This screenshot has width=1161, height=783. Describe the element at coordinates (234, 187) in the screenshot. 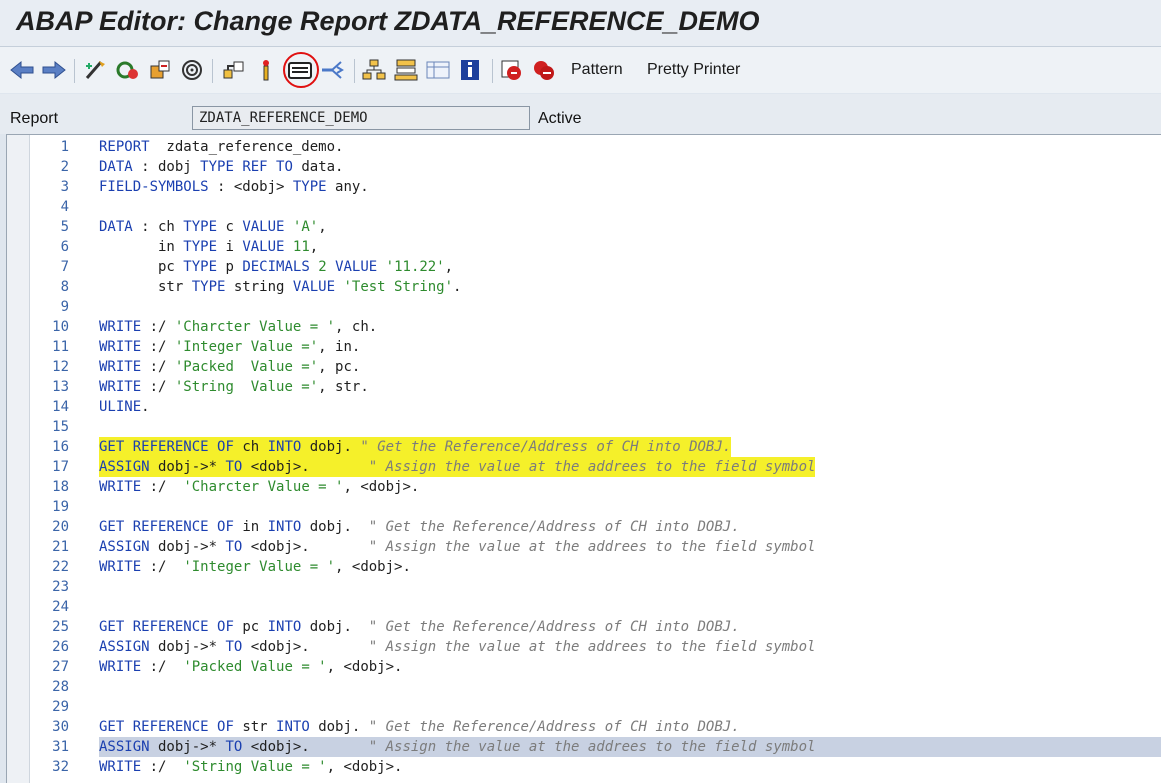

I see `code-text: FIELD-SYMBOLS : <dobj> TYPE any.` at that location.